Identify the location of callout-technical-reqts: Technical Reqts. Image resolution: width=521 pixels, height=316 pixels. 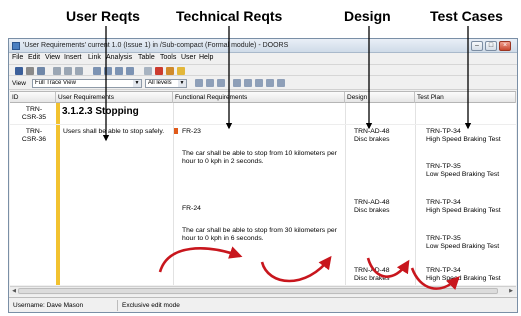
(229, 16).